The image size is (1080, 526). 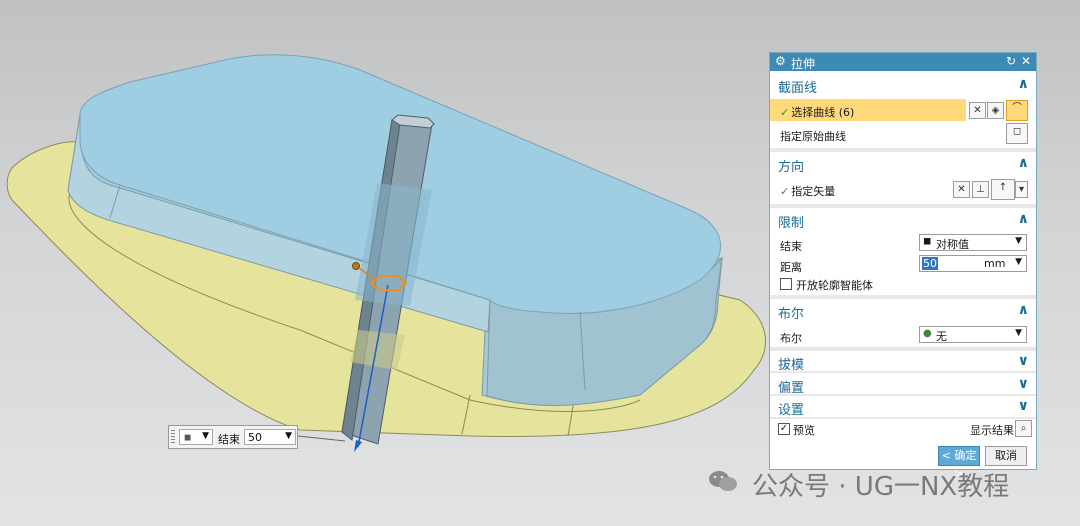 What do you see at coordinates (791, 223) in the screenshot?
I see `section-title: 限制` at bounding box center [791, 223].